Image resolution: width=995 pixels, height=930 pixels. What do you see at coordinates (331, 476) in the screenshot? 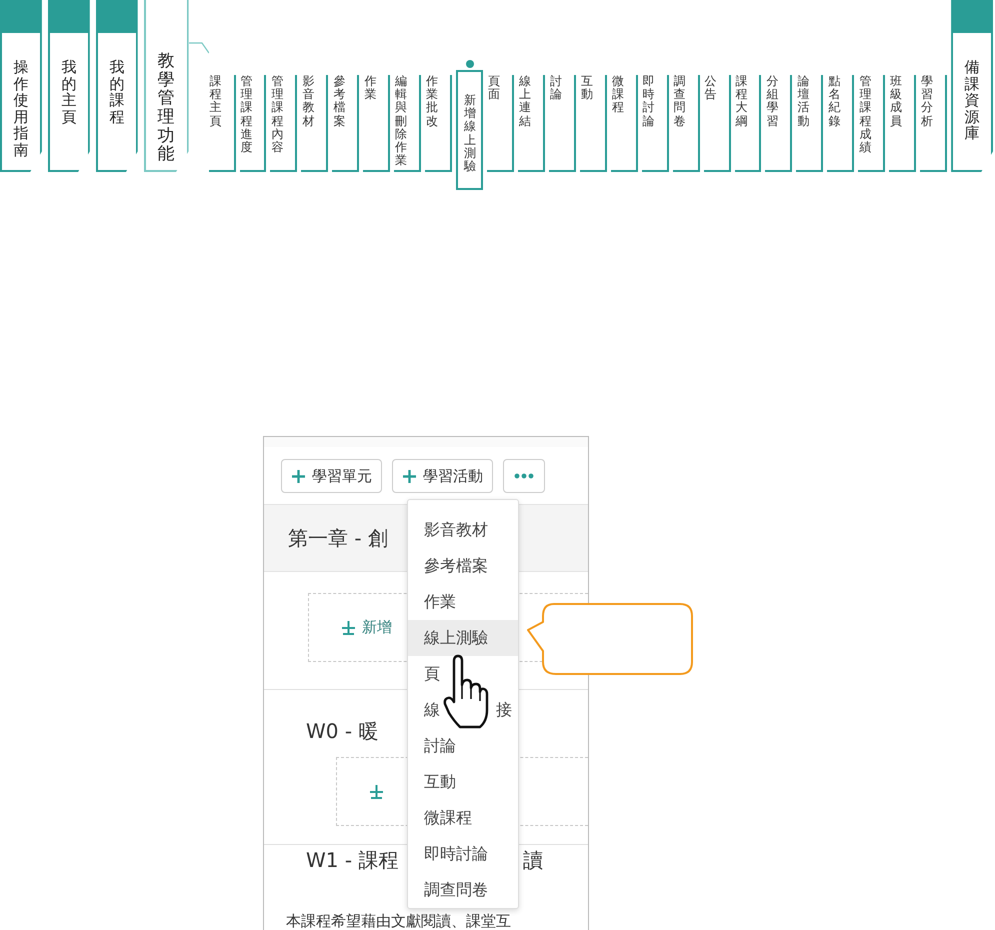
I see `add-button: 學習單元` at bounding box center [331, 476].